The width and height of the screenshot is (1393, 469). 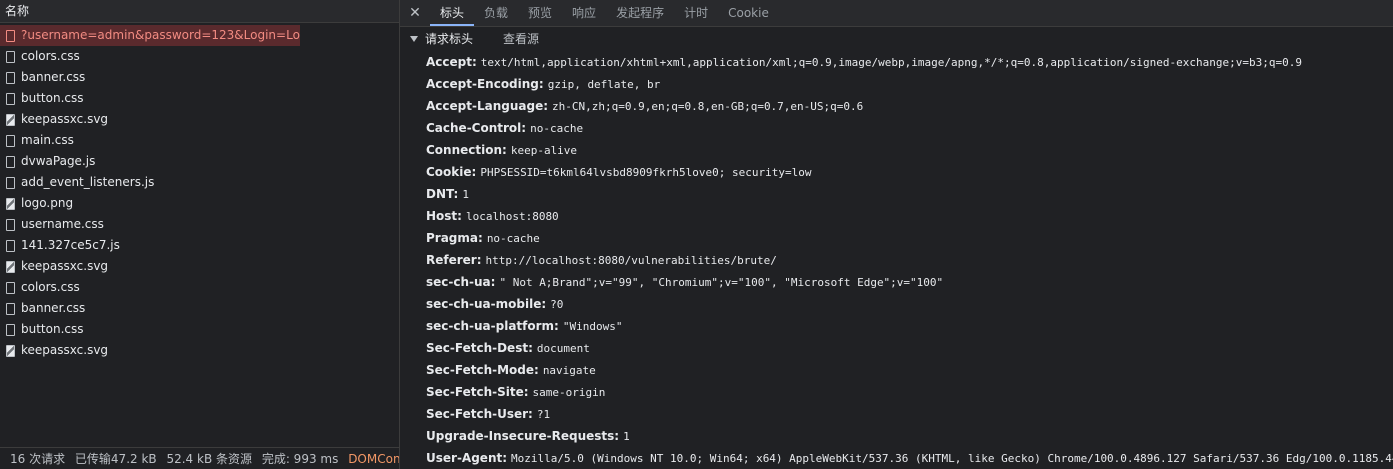 What do you see at coordinates (466, 150) in the screenshot?
I see `header-name: Connection:` at bounding box center [466, 150].